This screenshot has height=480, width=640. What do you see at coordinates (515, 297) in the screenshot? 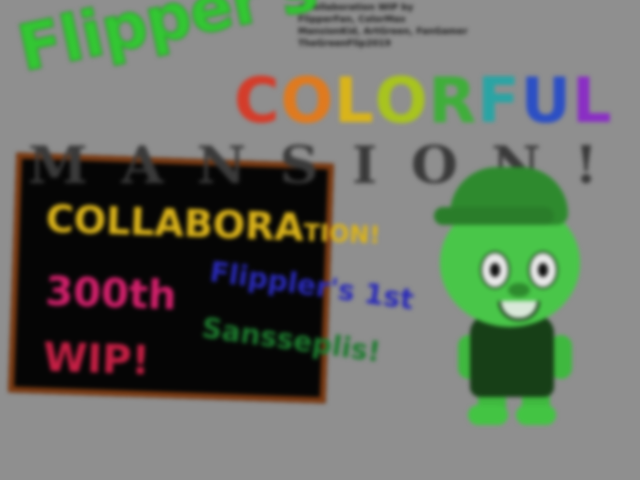
I see `green-character` at bounding box center [515, 297].